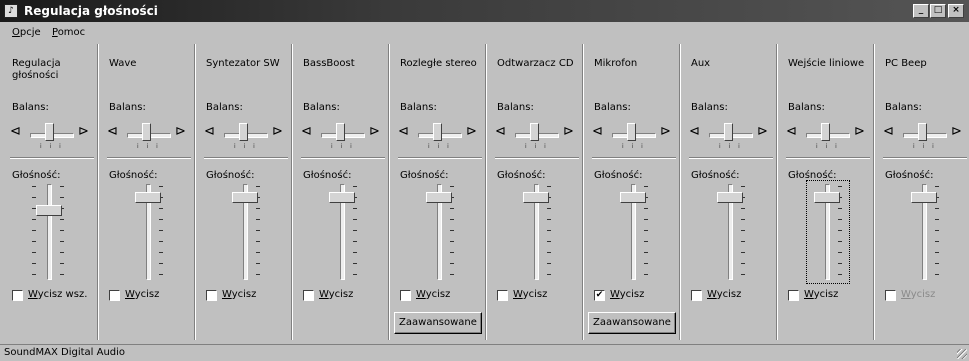 This screenshot has height=361, width=969. Describe the element at coordinates (484, 352) in the screenshot. I see `status-bar: SoundMAX Digital Audio` at that location.